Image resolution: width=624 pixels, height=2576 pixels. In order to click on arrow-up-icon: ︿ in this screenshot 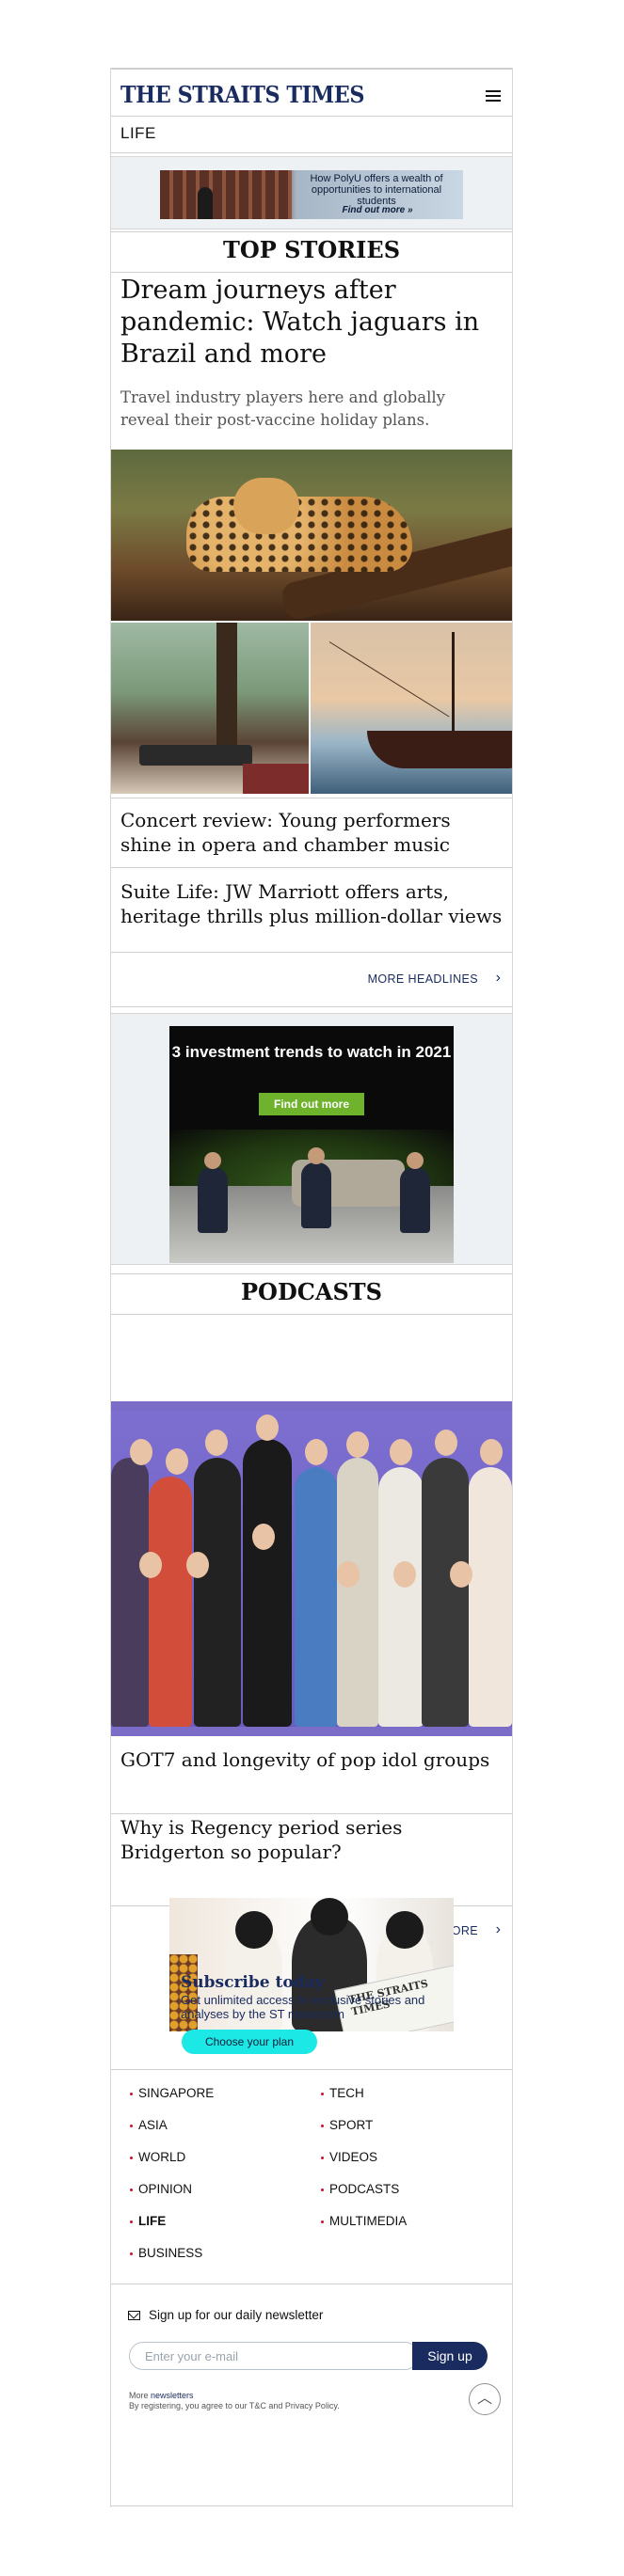, I will do `click(484, 2399)`.